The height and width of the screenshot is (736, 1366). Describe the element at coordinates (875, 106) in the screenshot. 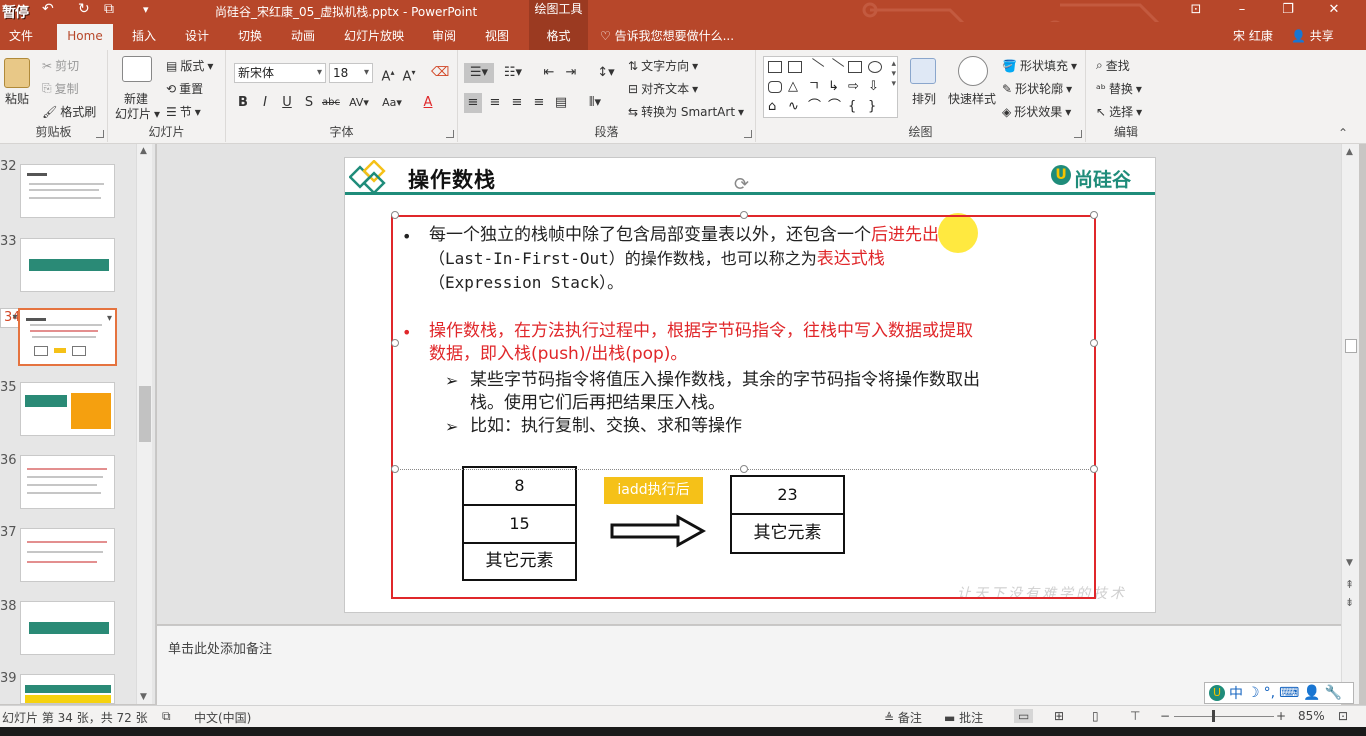

I see `right-brace-shape-icon: }` at that location.